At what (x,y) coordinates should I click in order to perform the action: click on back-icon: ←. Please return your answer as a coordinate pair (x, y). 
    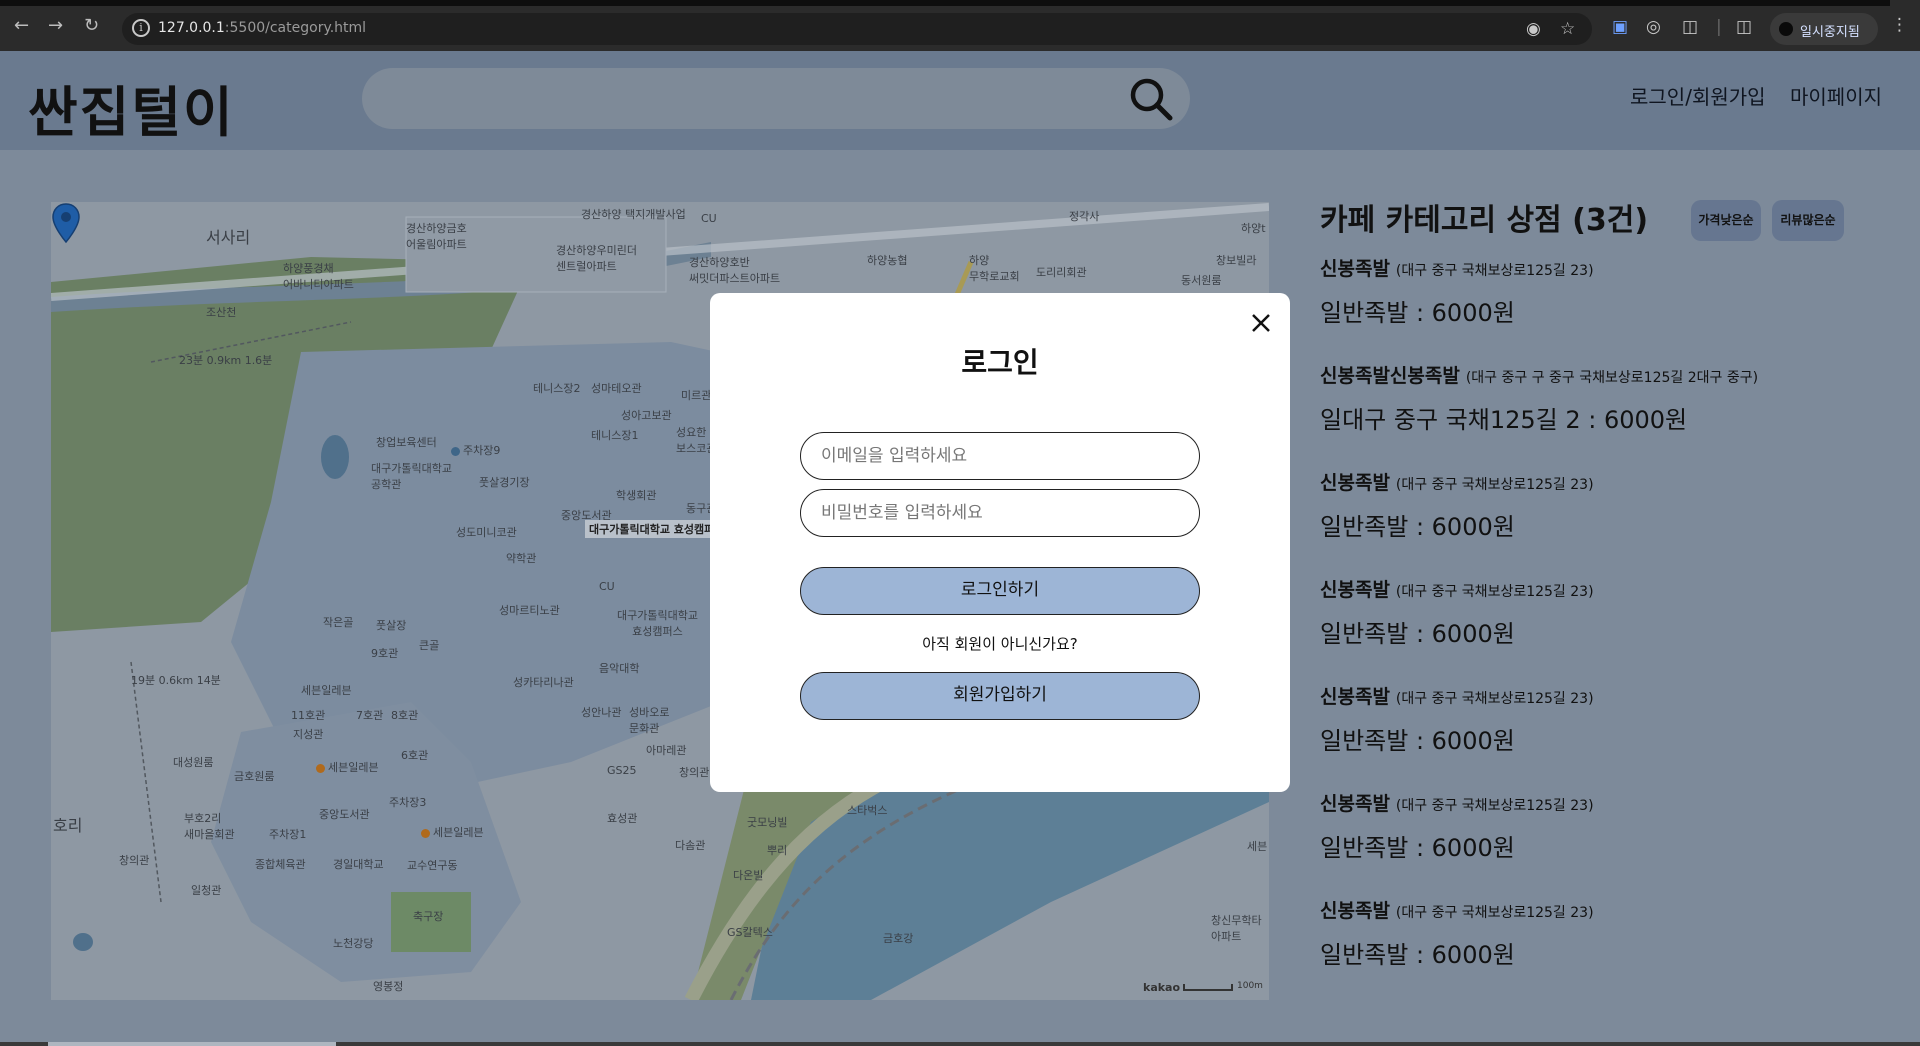
    Looking at the image, I should click on (21, 26).